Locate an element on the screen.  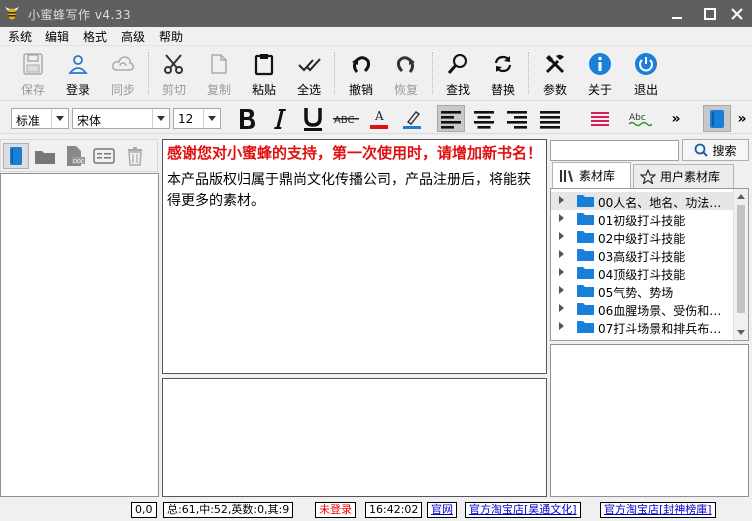
replace-icon is located at coordinates (503, 64).